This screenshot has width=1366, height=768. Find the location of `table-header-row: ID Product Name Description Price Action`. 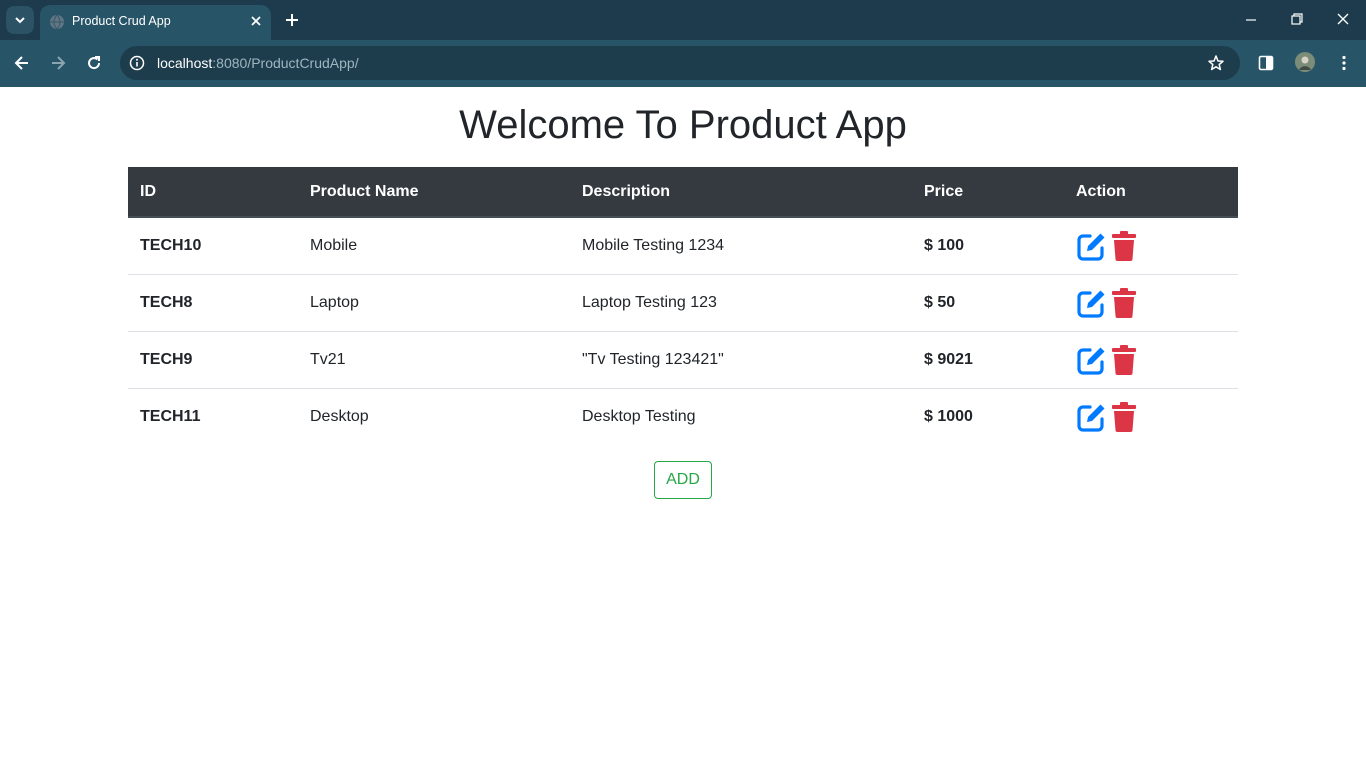

table-header-row: ID Product Name Description Price Action is located at coordinates (683, 192).